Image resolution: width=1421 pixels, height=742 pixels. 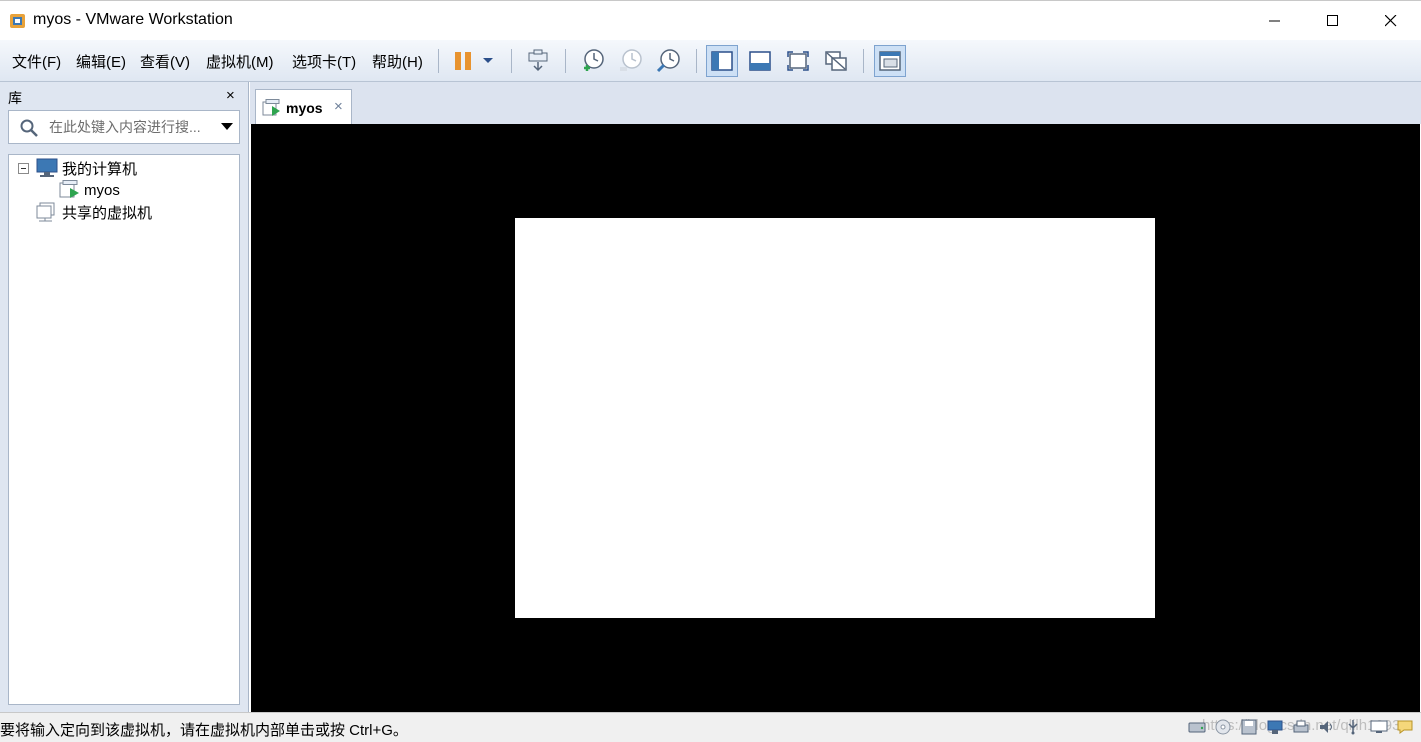 What do you see at coordinates (133, 19) in the screenshot?
I see `window-title: myos - VMware Workstation` at bounding box center [133, 19].